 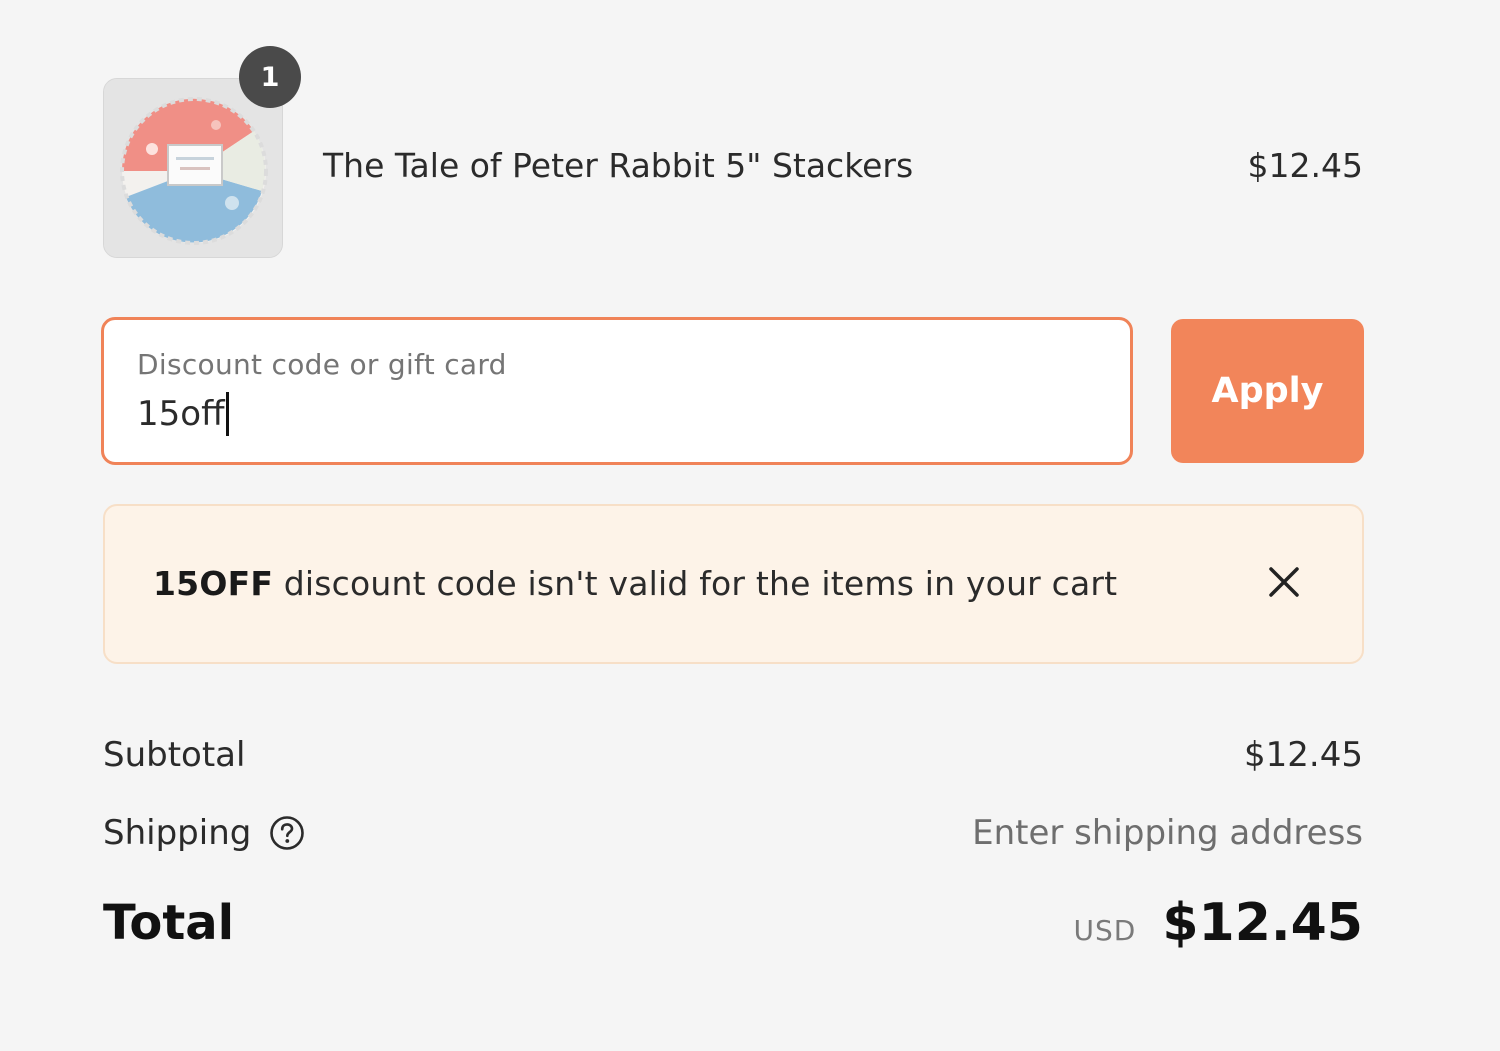 I want to click on help-icon, so click(x=287, y=833).